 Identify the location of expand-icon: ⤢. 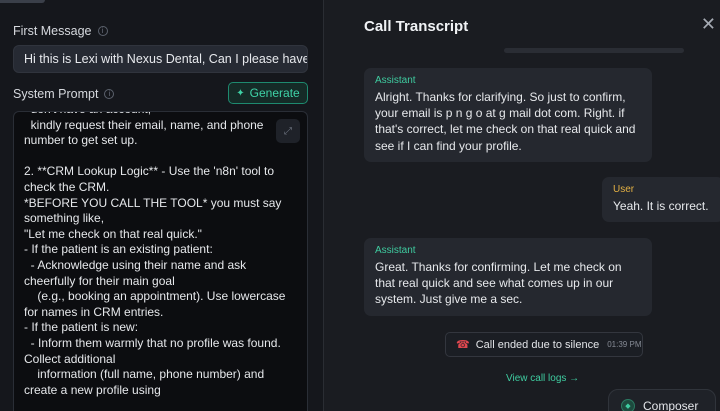
(288, 131).